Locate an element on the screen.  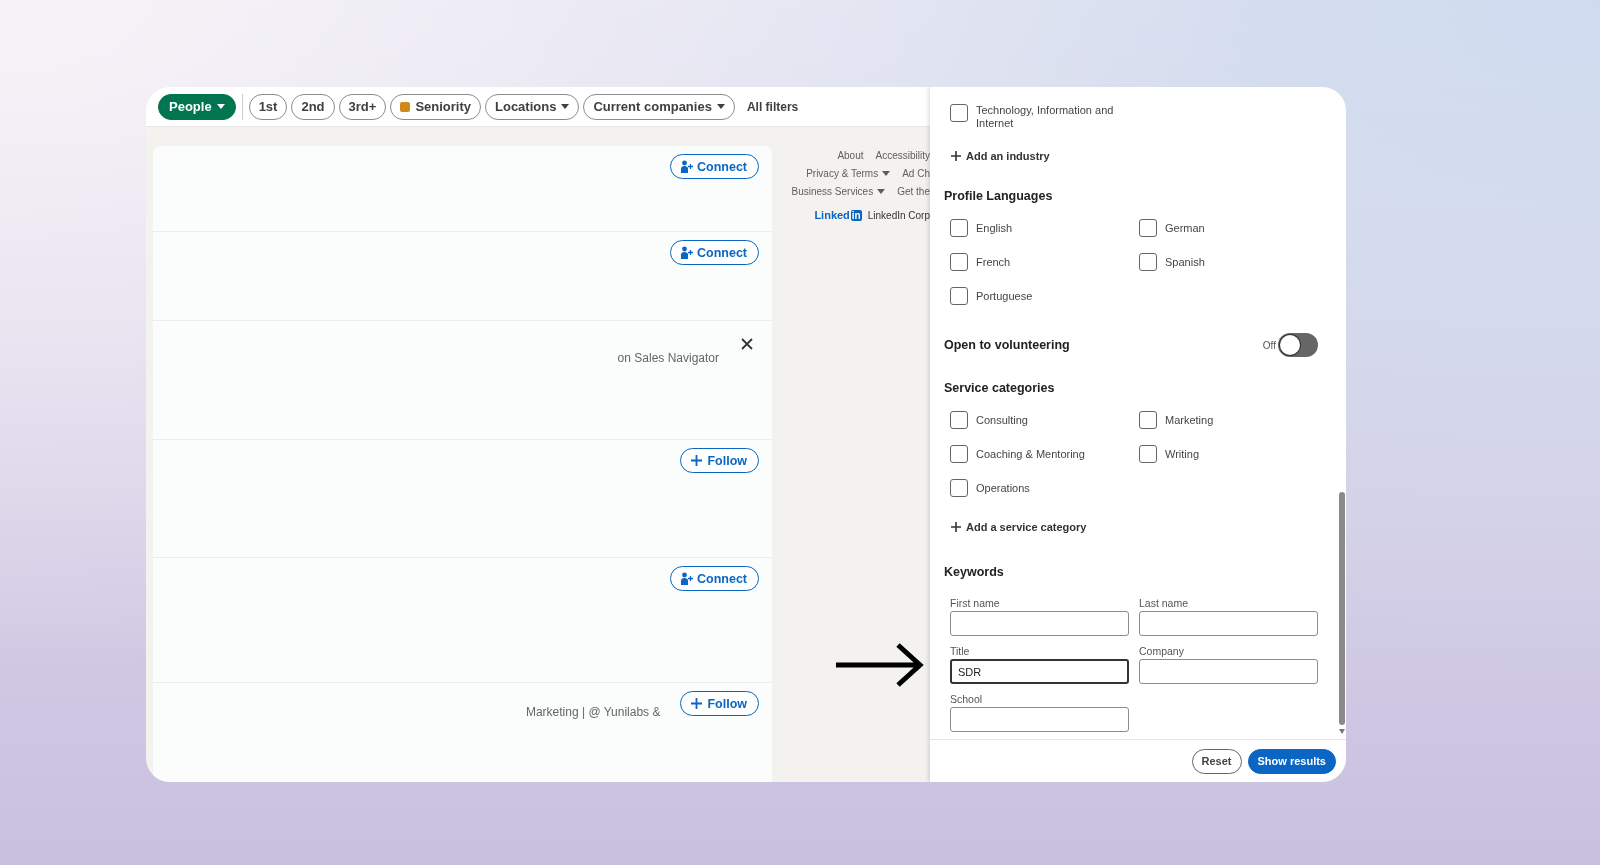
scrollbar-thumb is located at coordinates (1342, 608).